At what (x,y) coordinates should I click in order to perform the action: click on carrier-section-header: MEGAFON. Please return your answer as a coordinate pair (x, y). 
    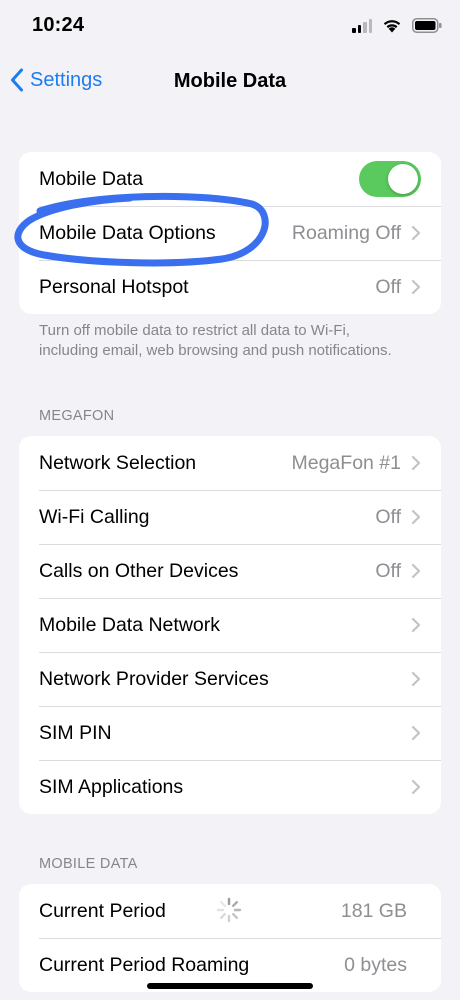
    Looking at the image, I should click on (77, 416).